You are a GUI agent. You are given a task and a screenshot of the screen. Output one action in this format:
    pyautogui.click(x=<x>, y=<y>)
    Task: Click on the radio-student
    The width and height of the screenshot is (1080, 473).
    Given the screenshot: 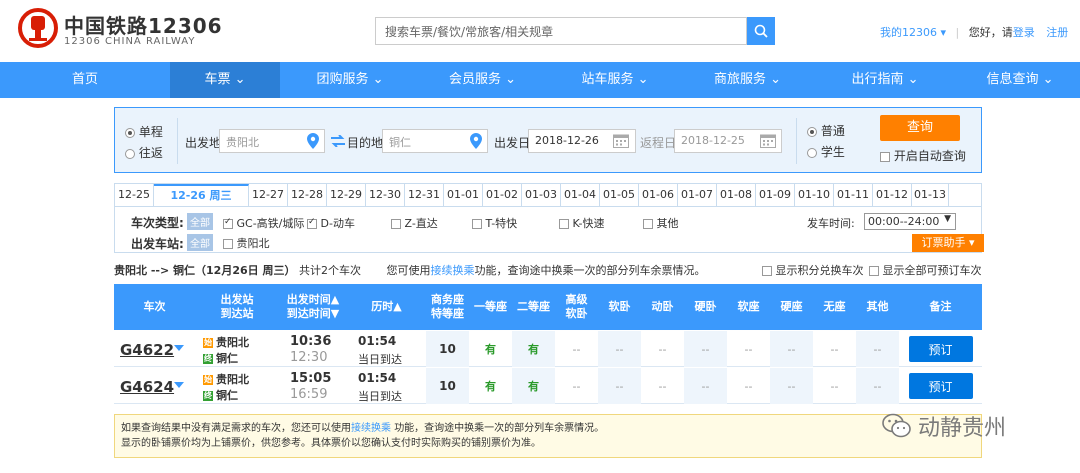 What is the action you would take?
    pyautogui.click(x=812, y=152)
    